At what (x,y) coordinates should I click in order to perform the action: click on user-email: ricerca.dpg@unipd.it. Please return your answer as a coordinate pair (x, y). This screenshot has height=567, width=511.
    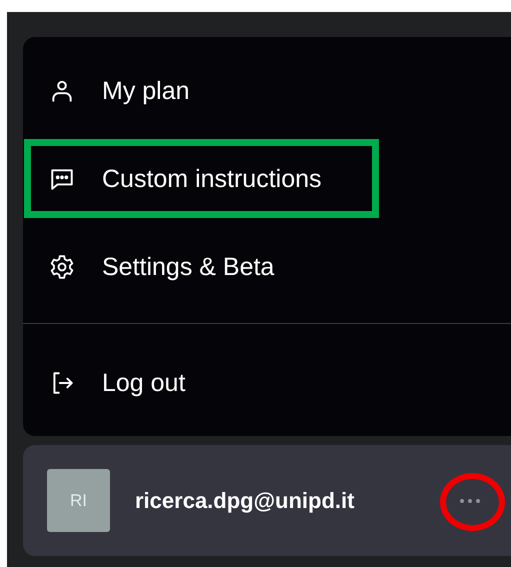
    Looking at the image, I should click on (244, 501).